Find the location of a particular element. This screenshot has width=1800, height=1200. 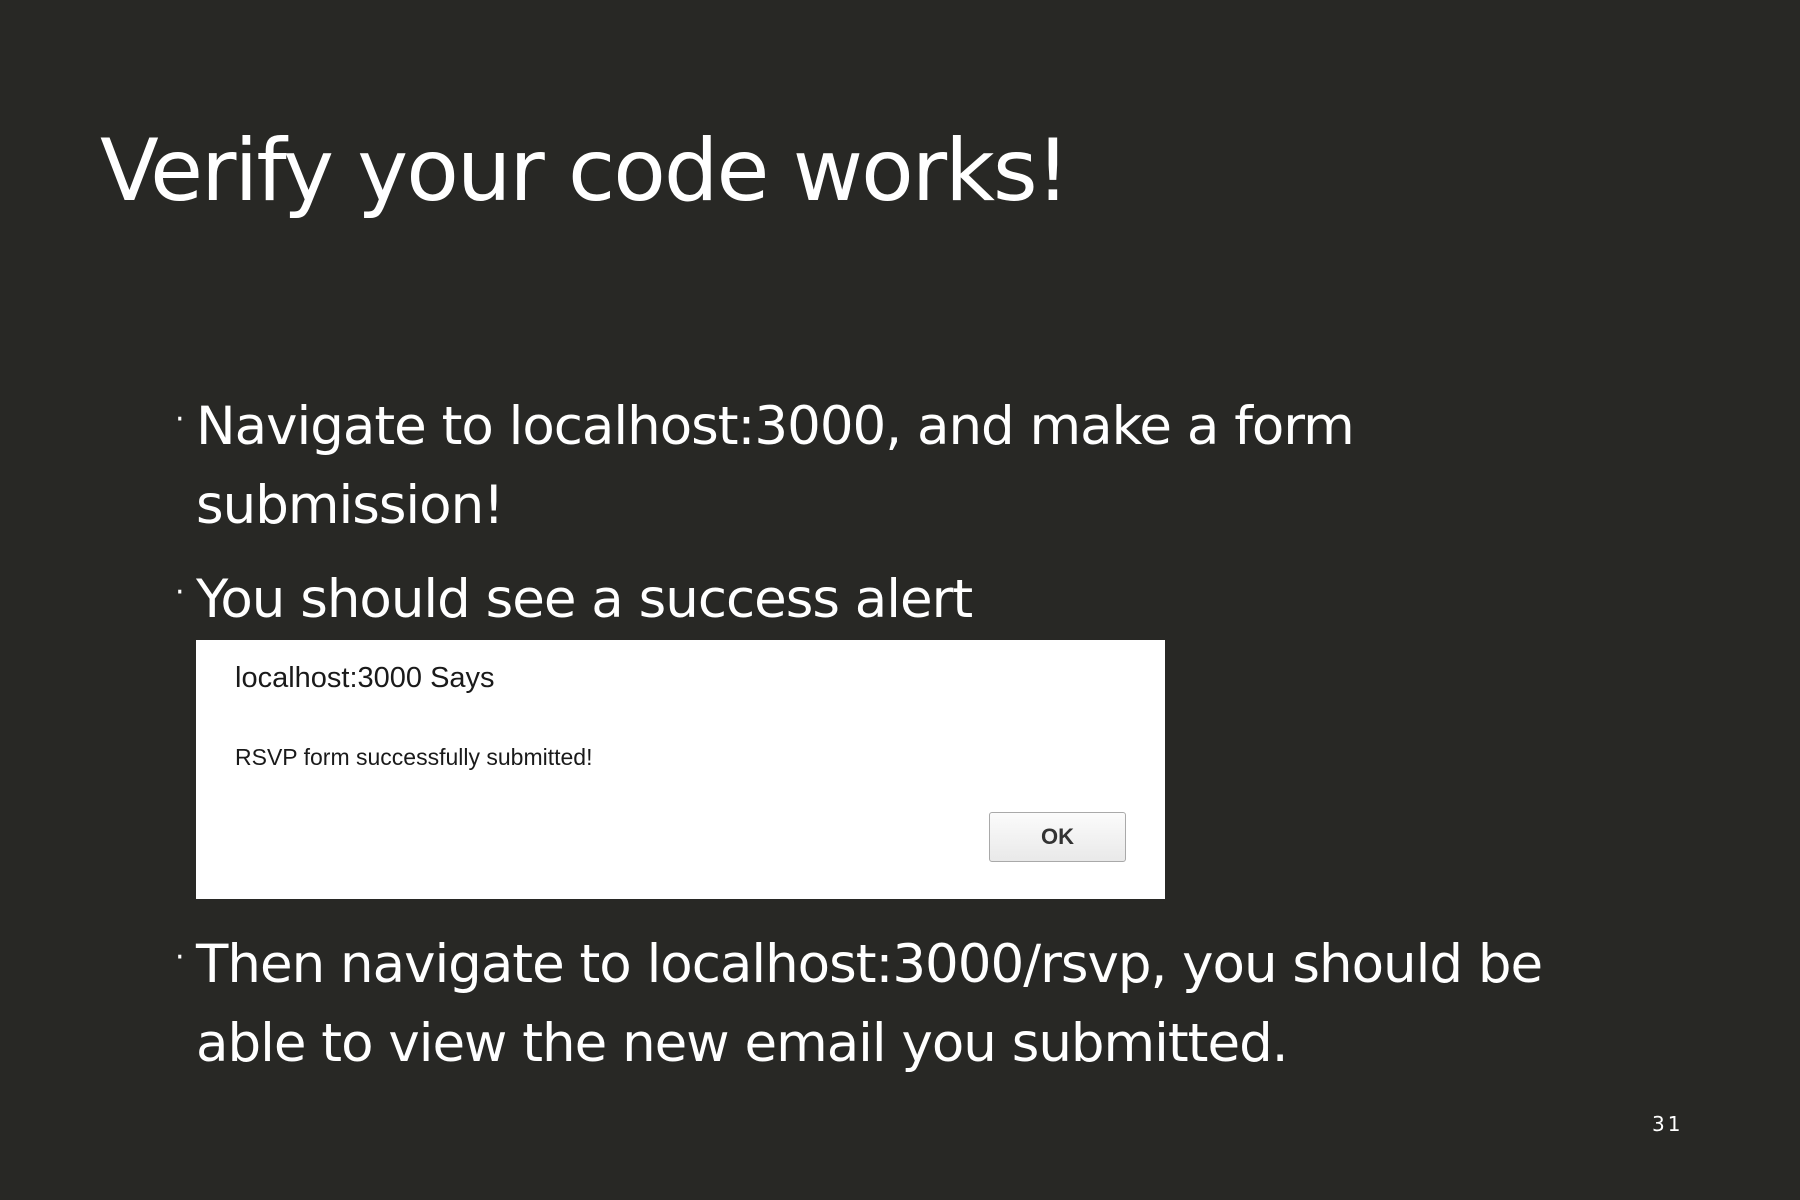

bullet-success-alert: · You should see a success alert is located at coordinates (574, 599).